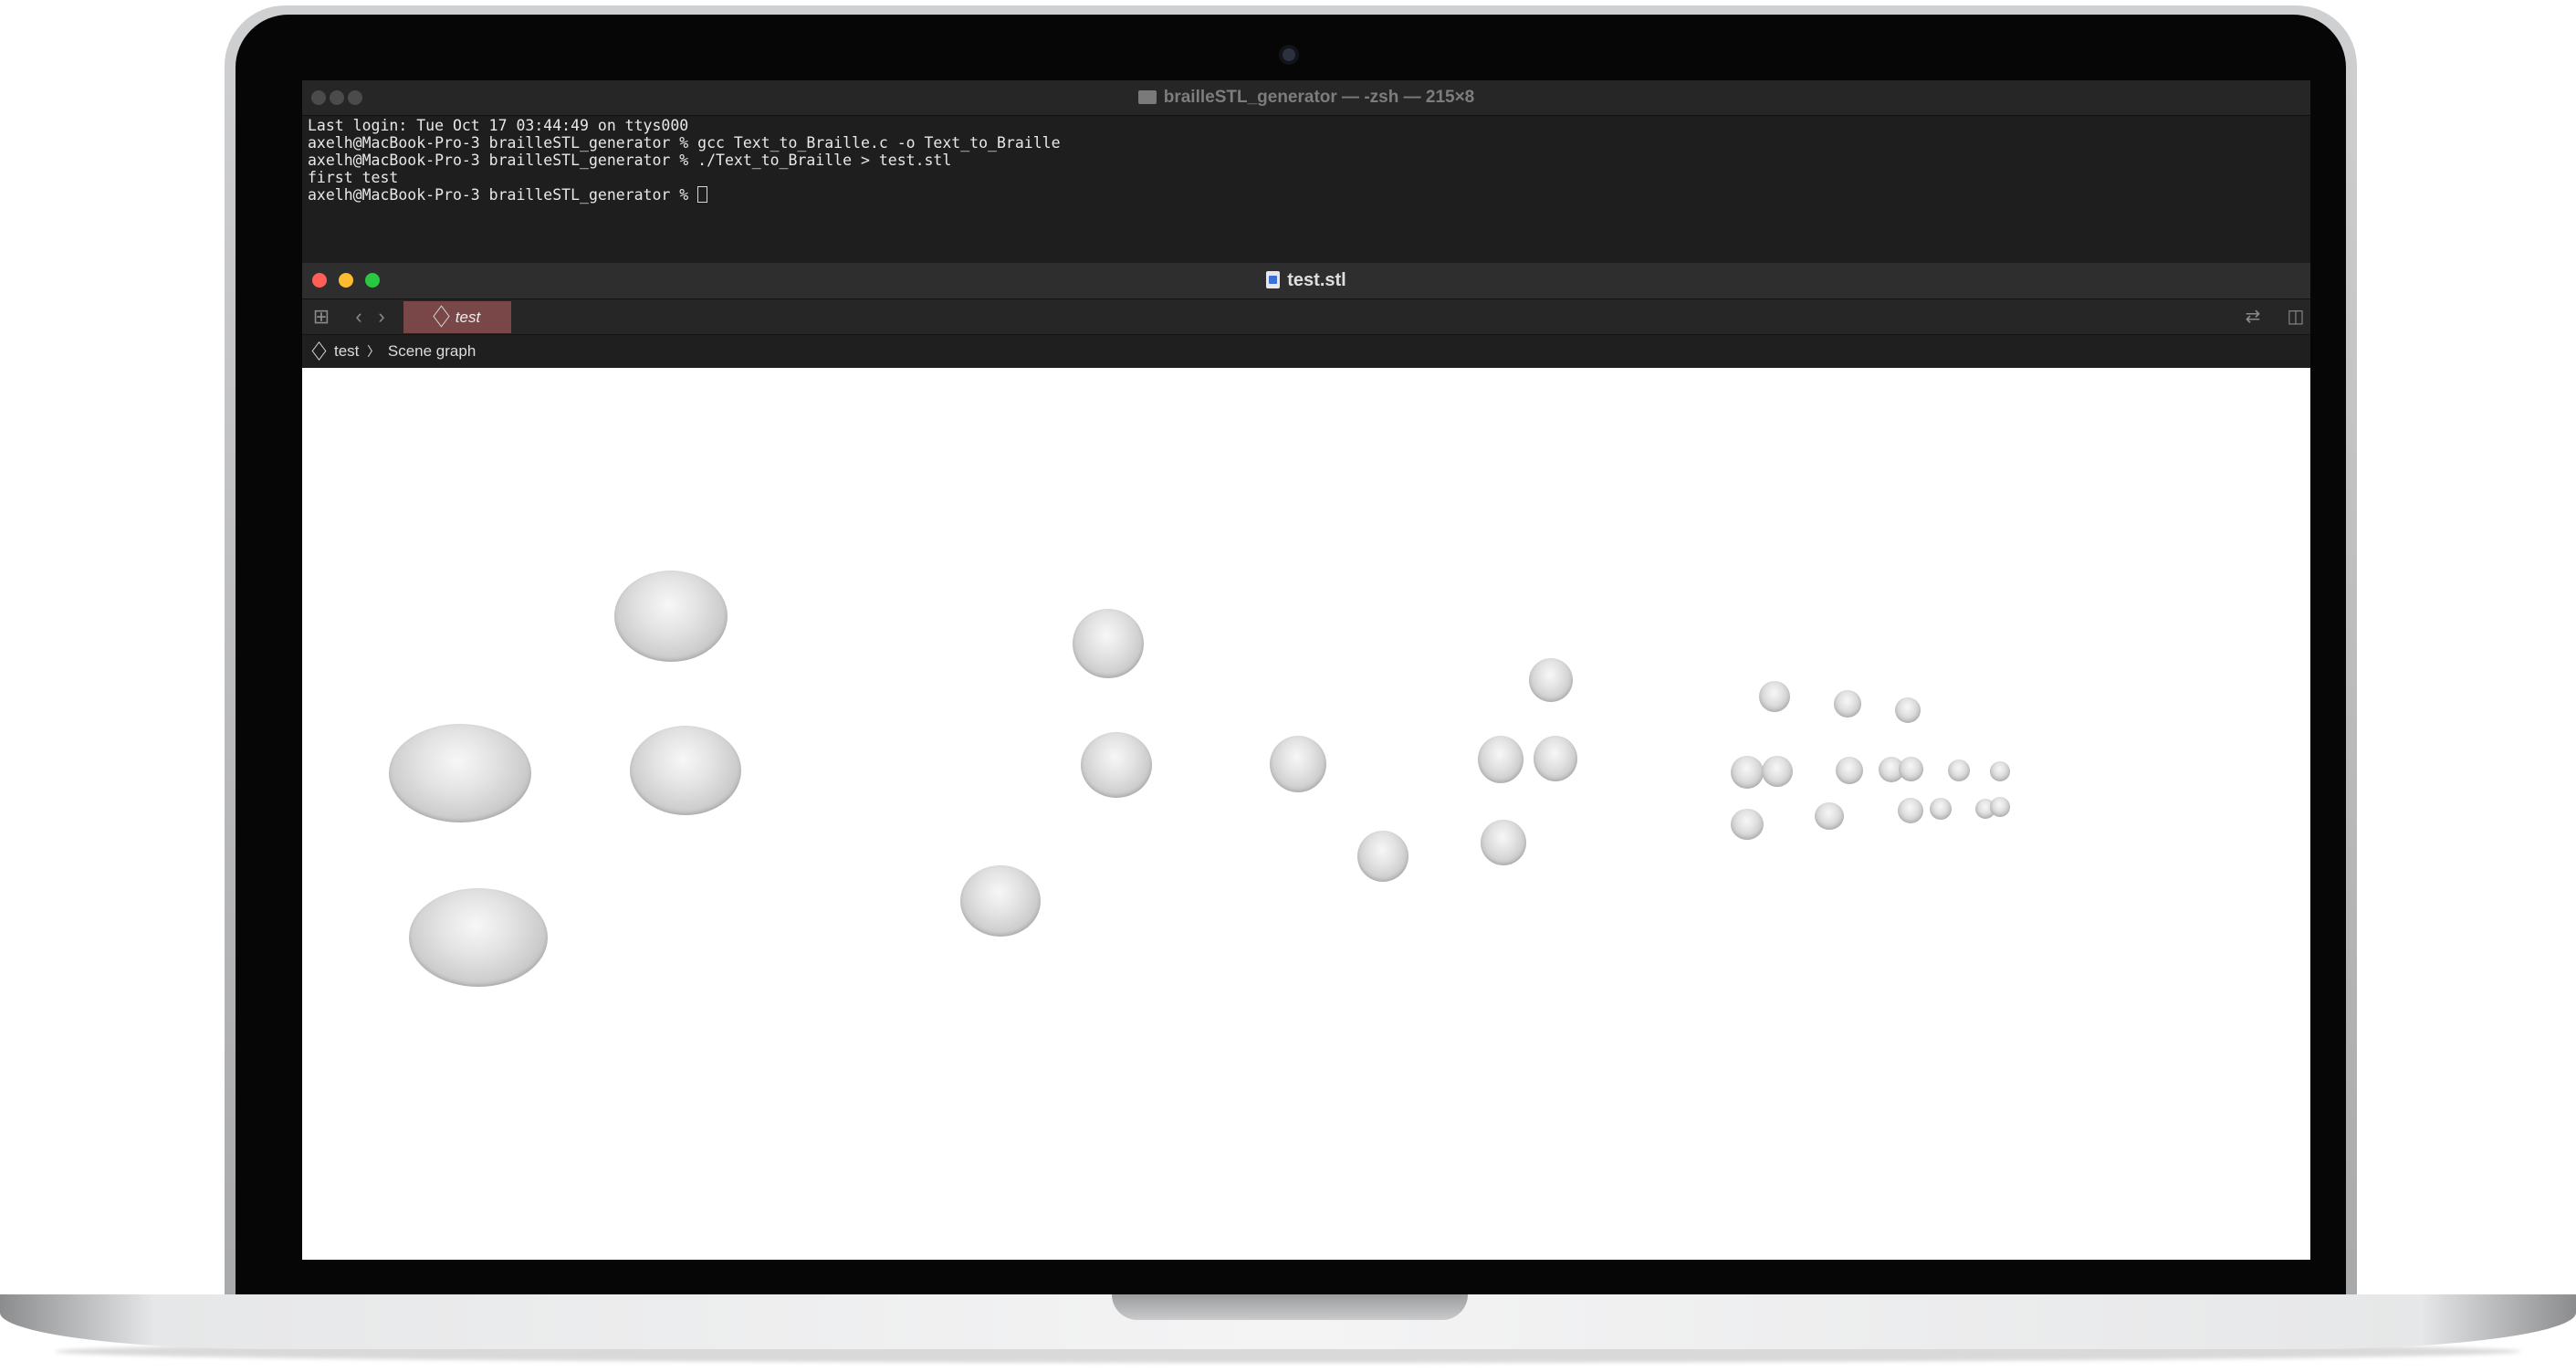  Describe the element at coordinates (321, 316) in the screenshot. I see `grid-icon: ⊞` at that location.